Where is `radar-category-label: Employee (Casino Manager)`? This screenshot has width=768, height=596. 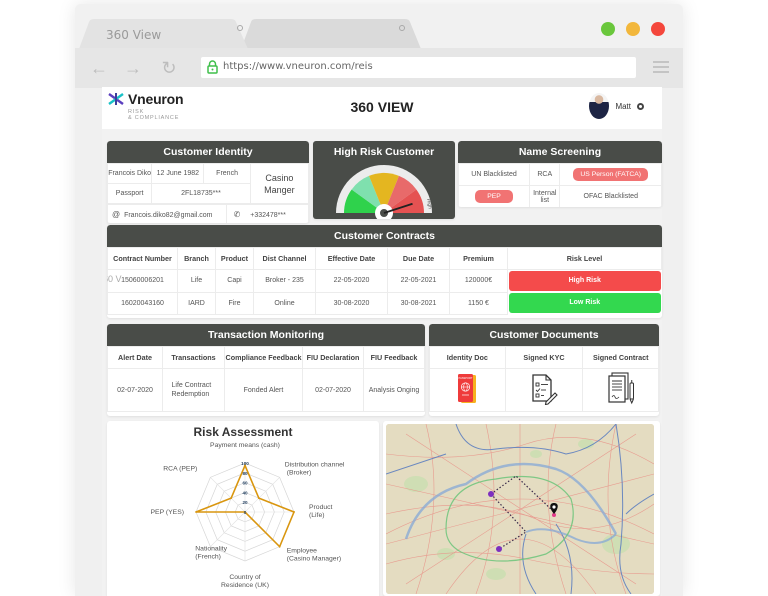 radar-category-label: Employee (Casino Manager) is located at coordinates (314, 555).